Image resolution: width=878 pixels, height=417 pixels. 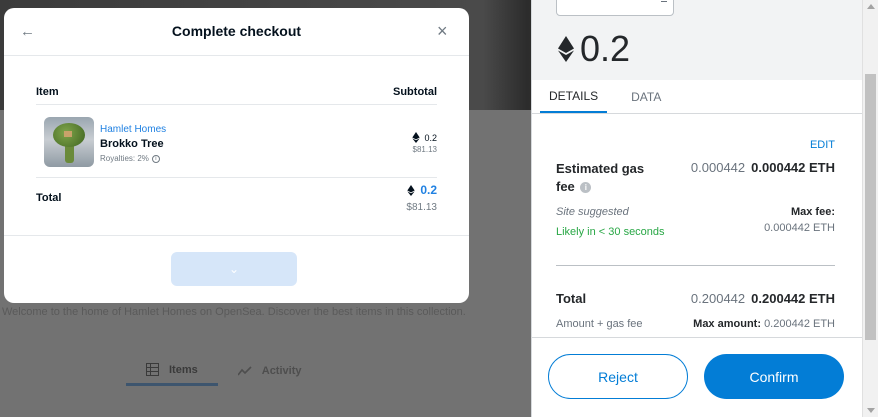 I want to click on total-price: 0.2, so click(x=422, y=190).